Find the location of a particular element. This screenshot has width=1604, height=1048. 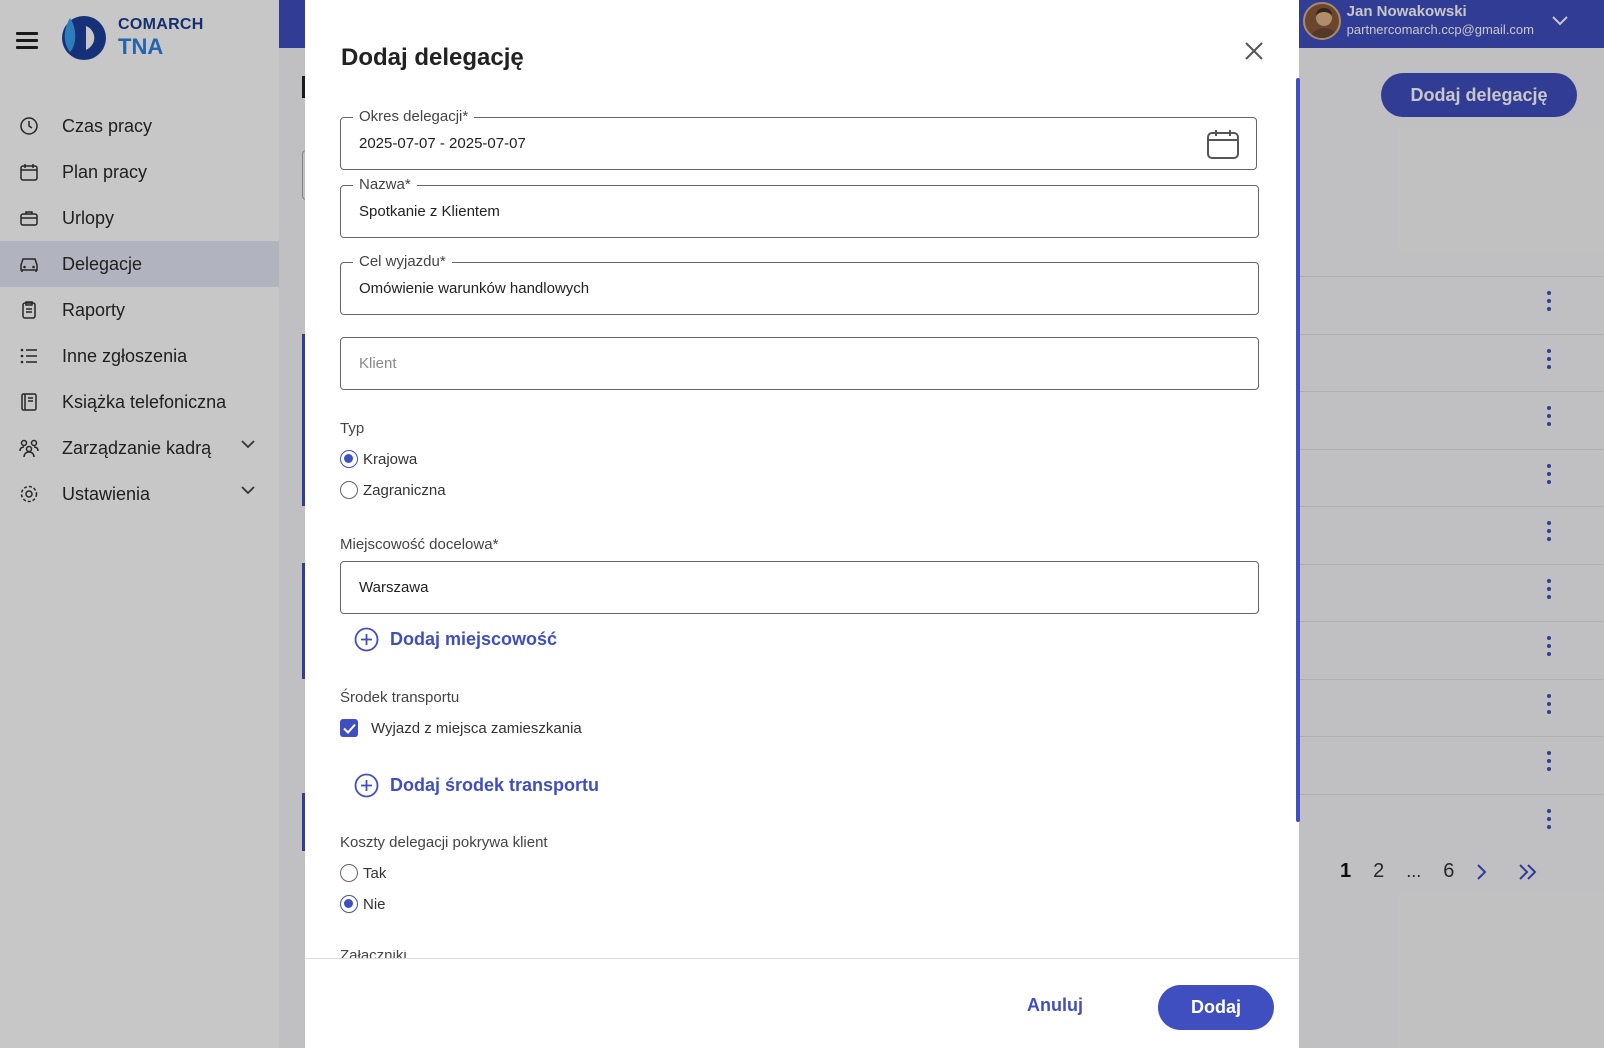

radio-krajowa: Krajowa is located at coordinates (378, 459).